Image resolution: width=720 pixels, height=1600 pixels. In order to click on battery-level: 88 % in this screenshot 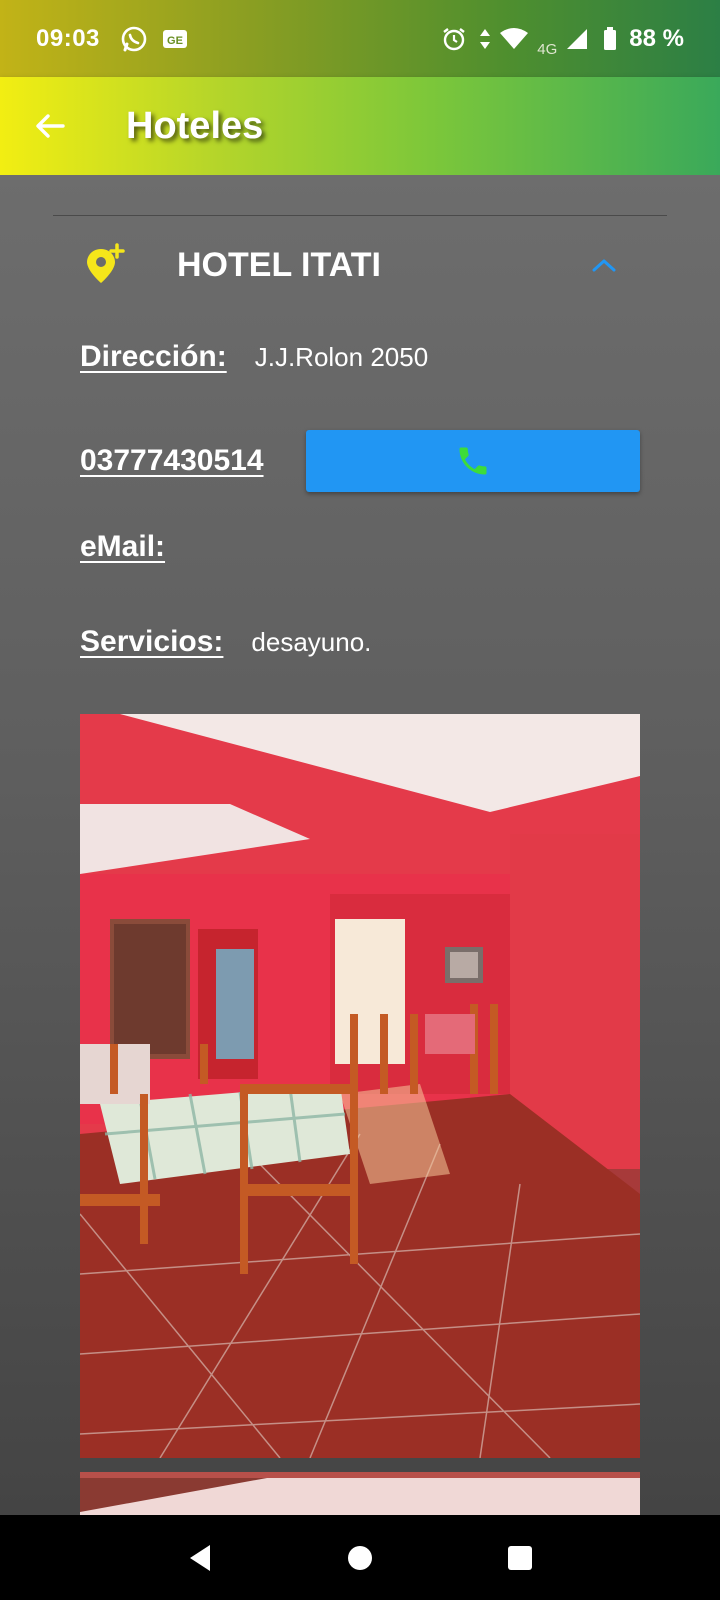, I will do `click(656, 38)`.